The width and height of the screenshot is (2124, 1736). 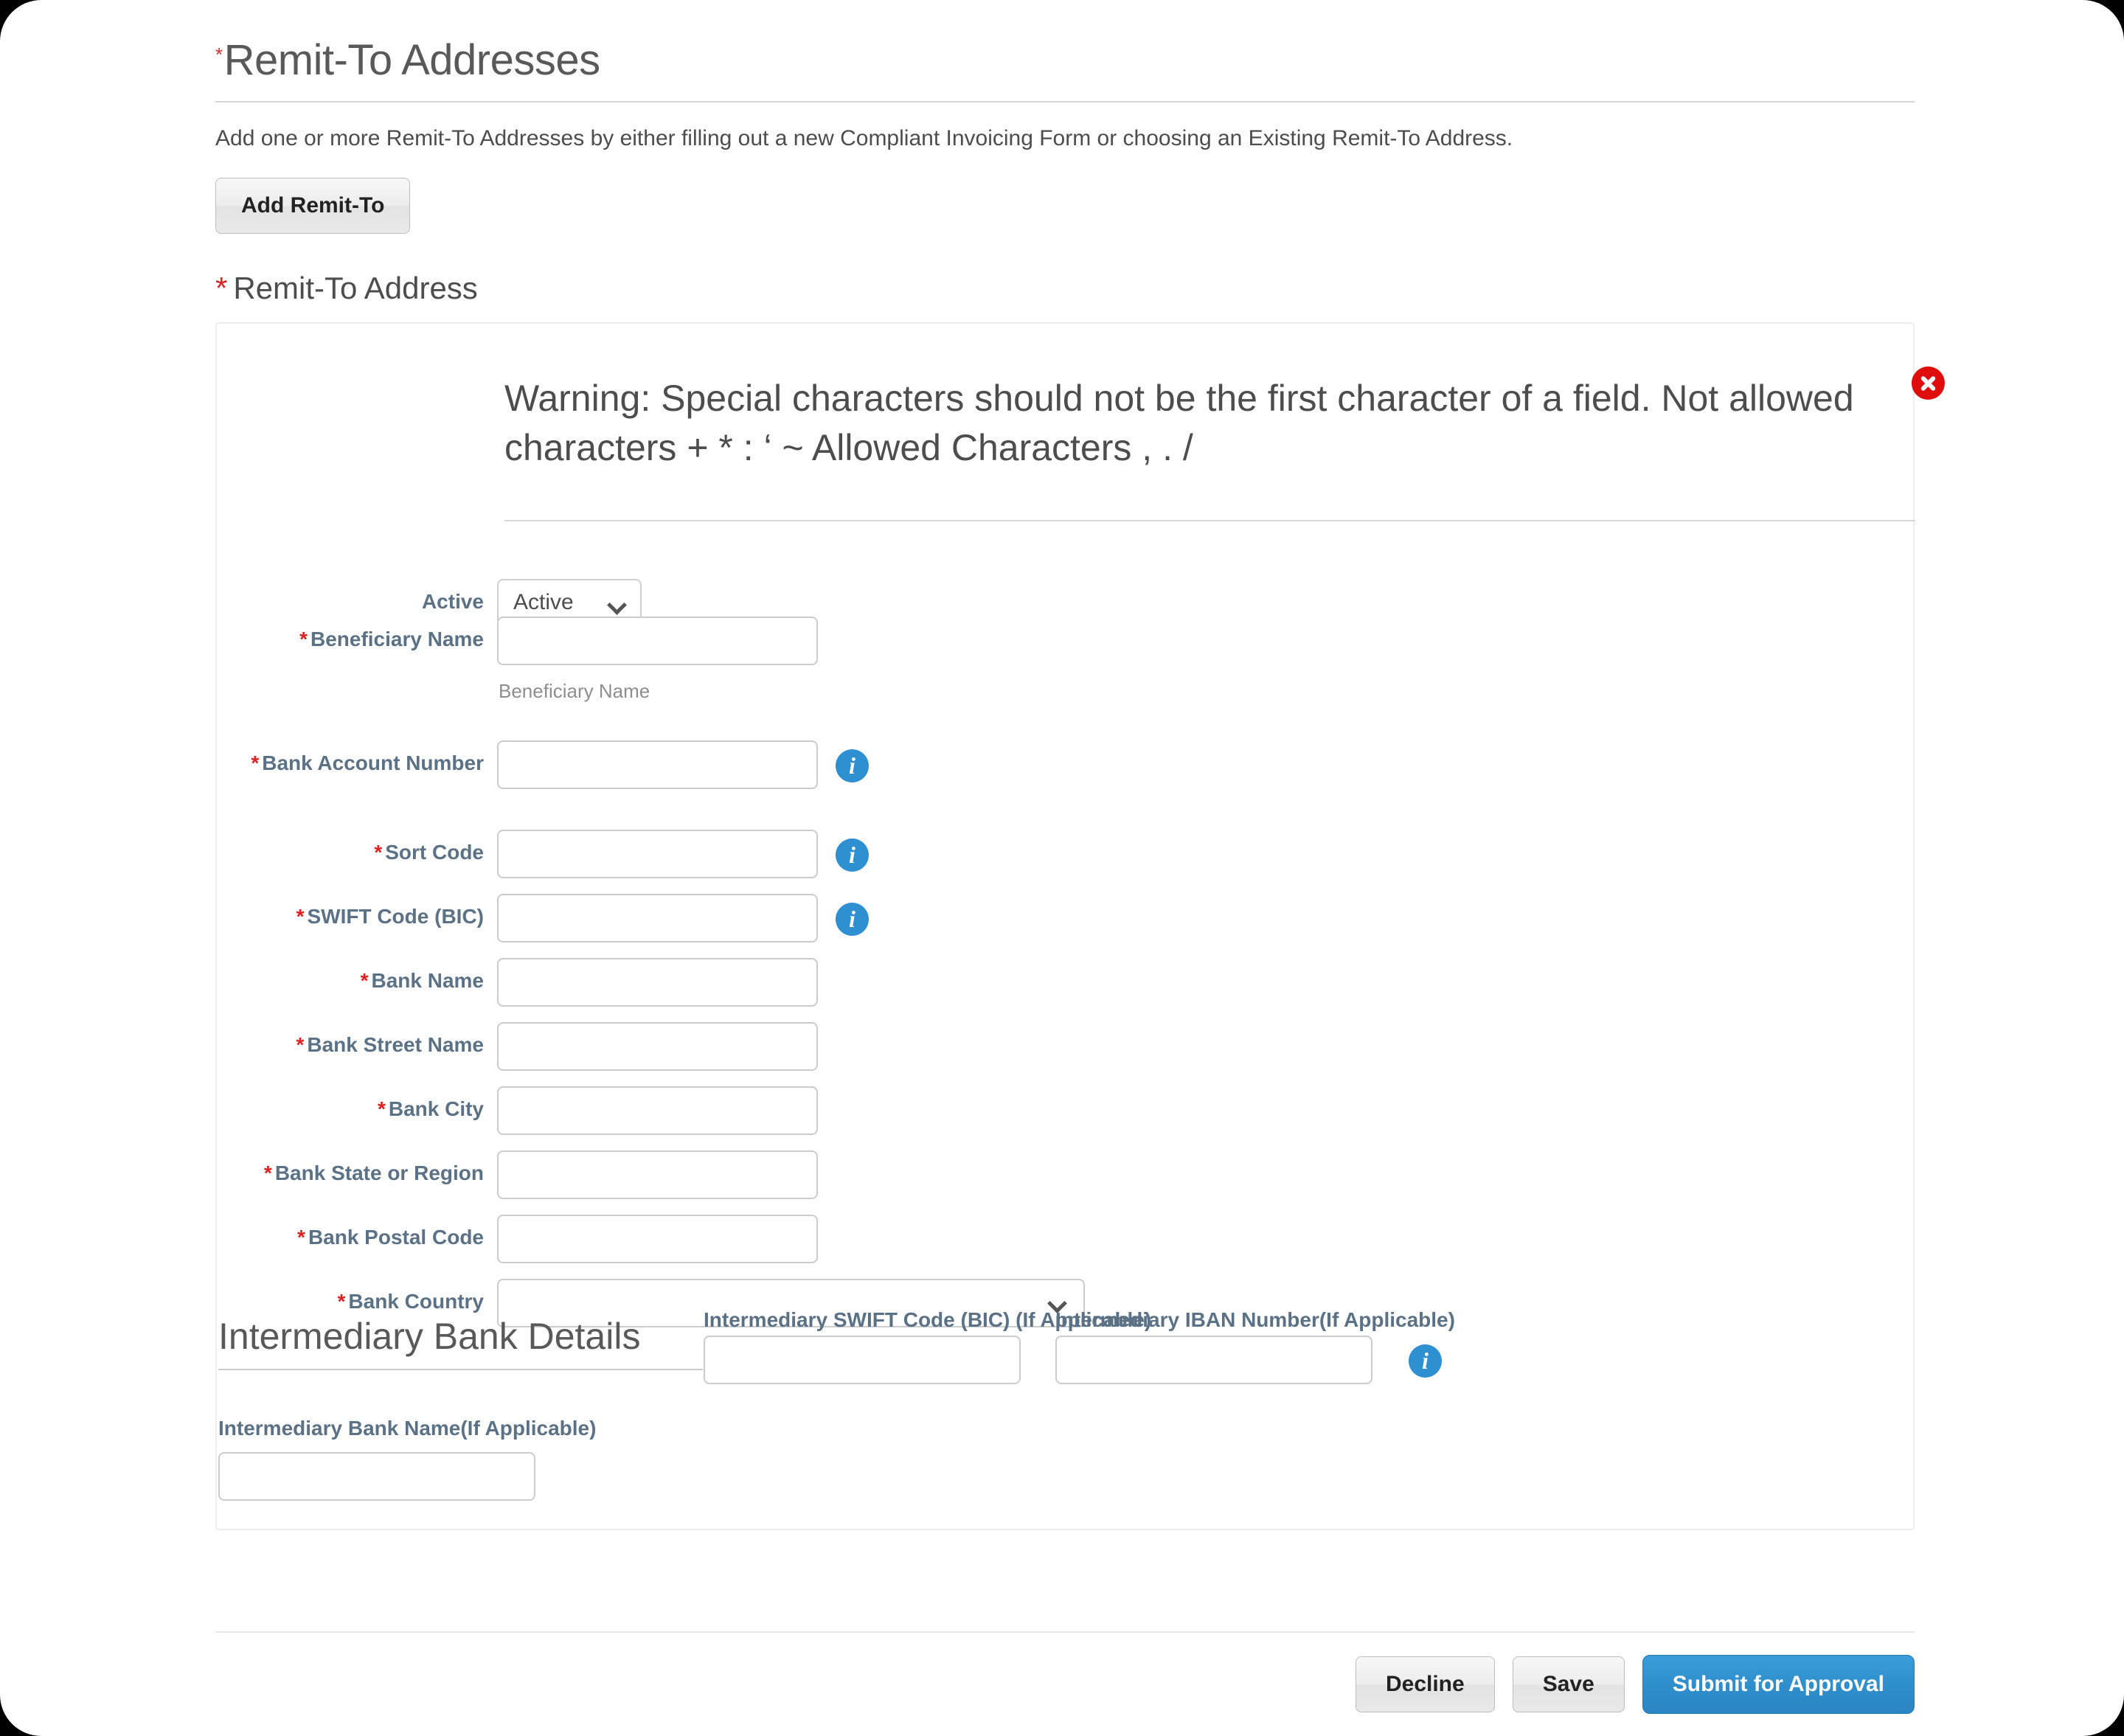 What do you see at coordinates (543, 602) in the screenshot?
I see `active-select-value: Active` at bounding box center [543, 602].